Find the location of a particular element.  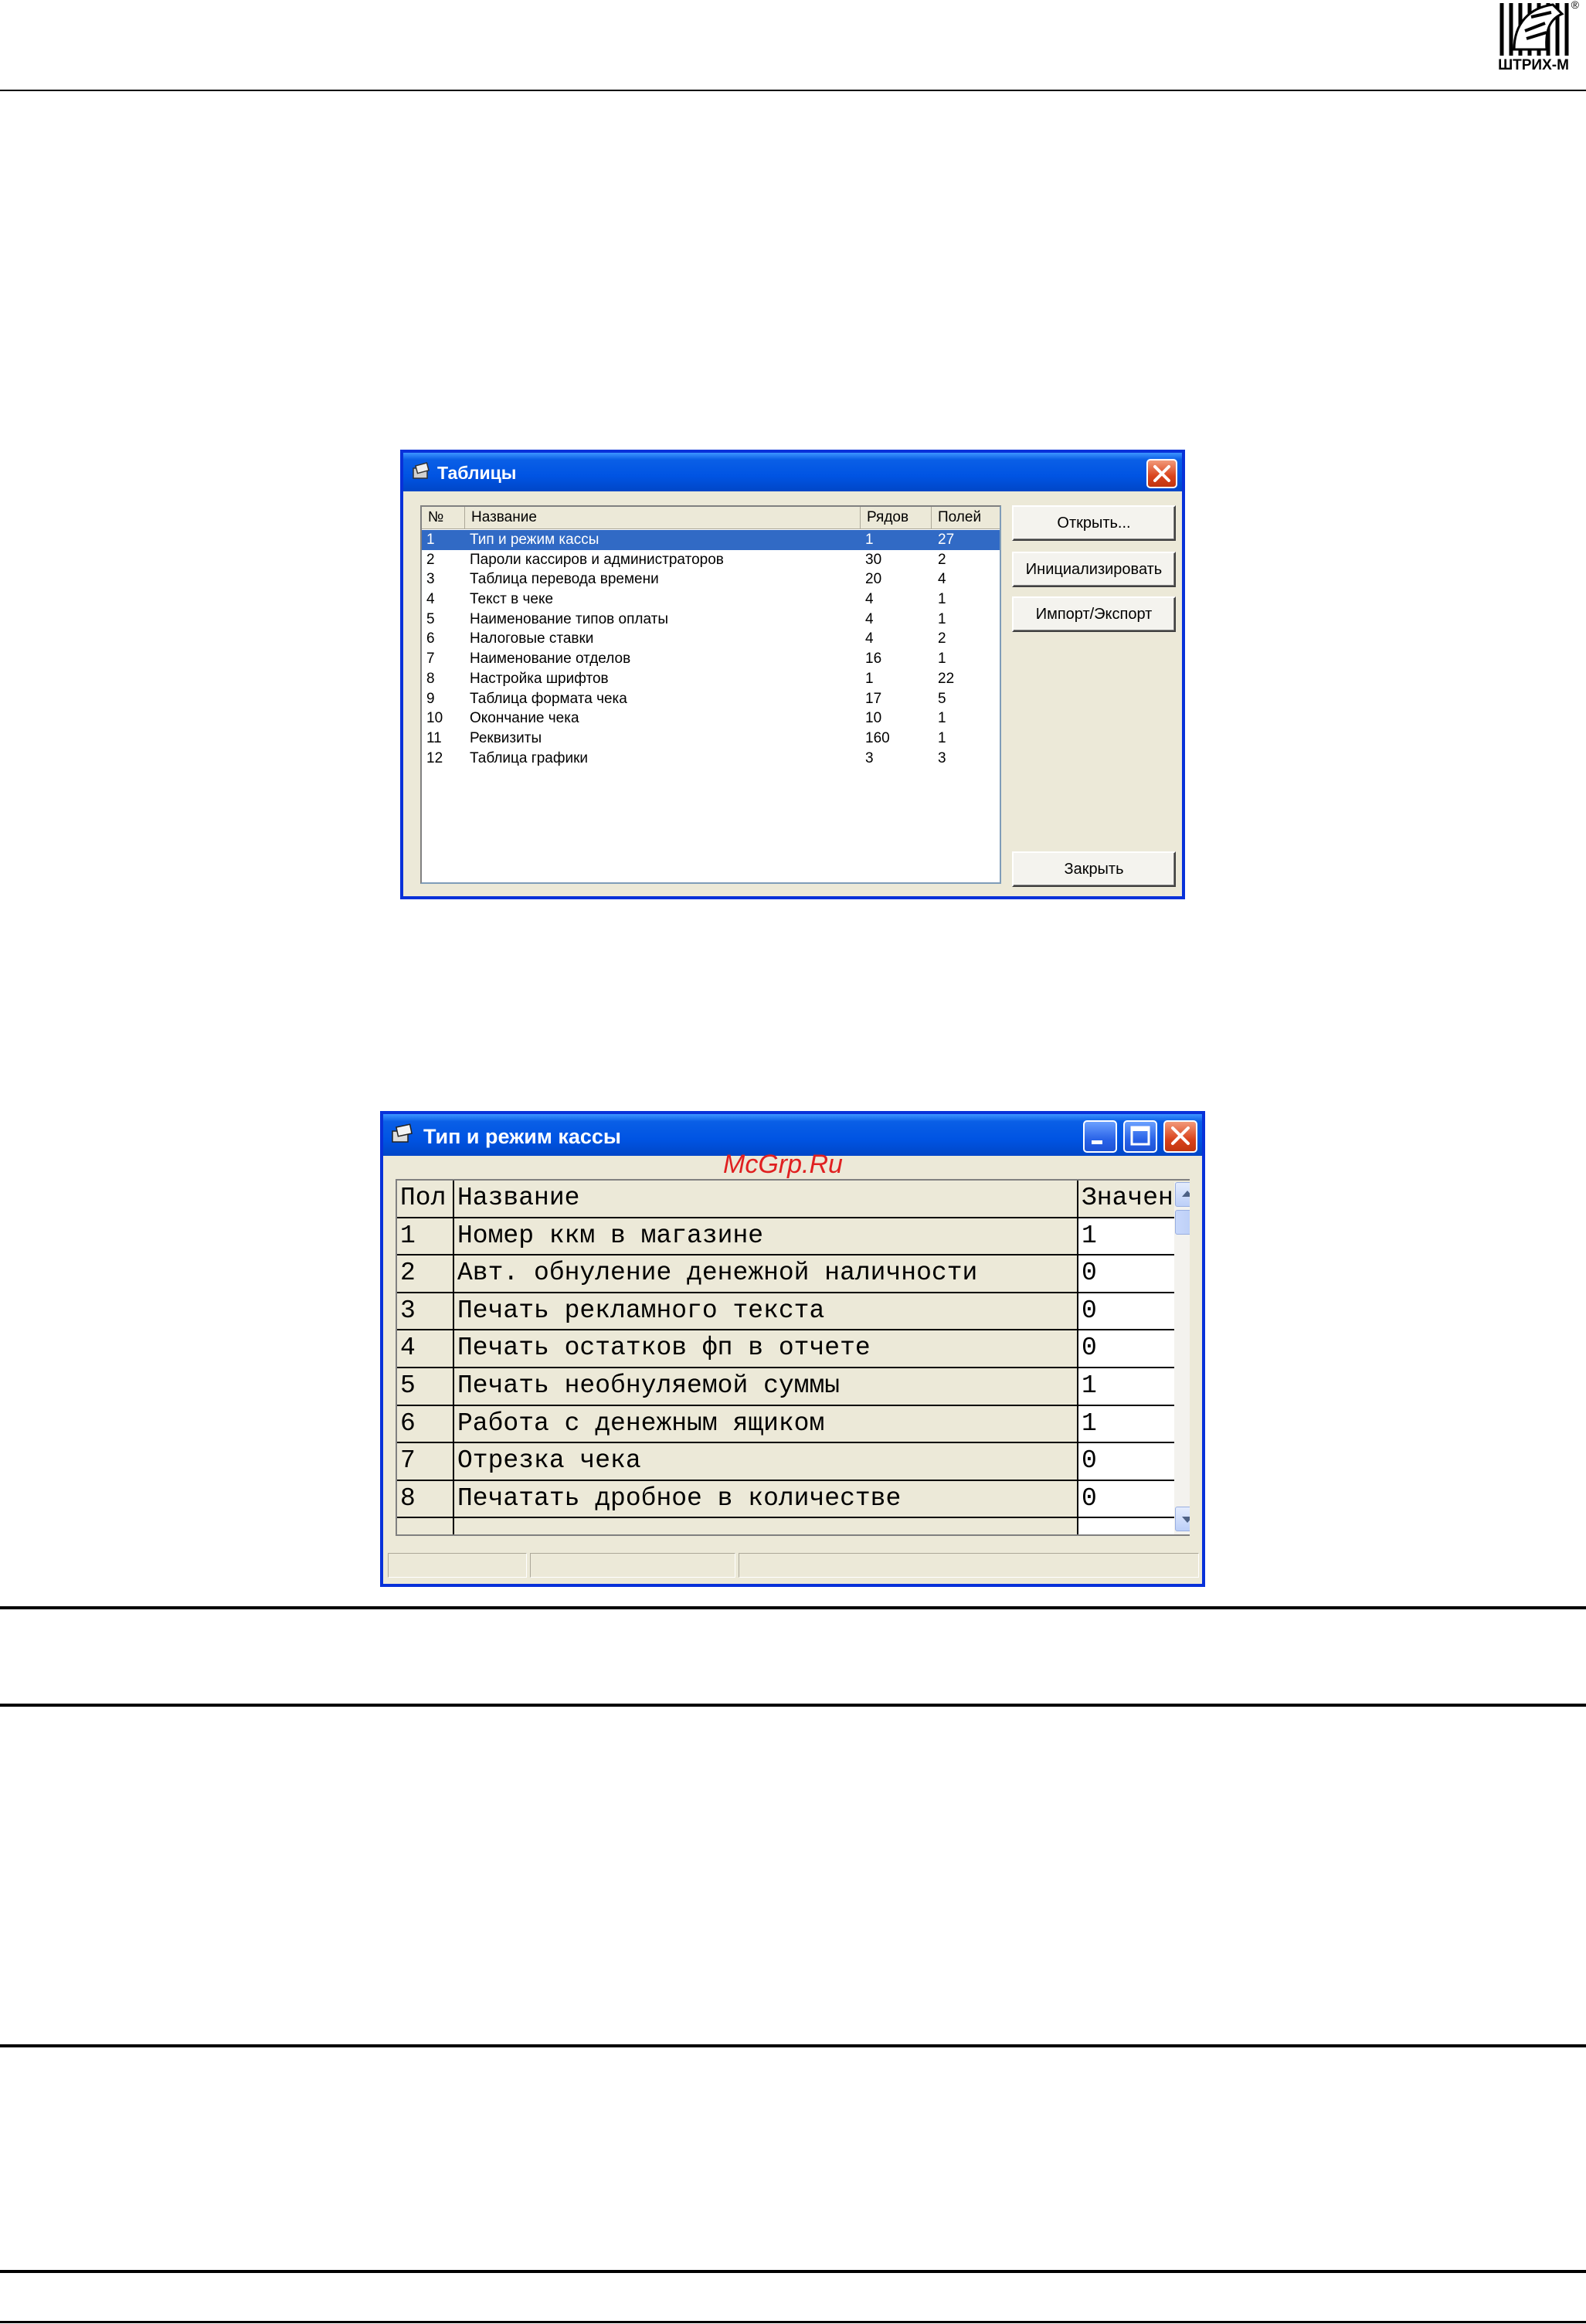

grid-cell-field is located at coordinates (425, 1526).